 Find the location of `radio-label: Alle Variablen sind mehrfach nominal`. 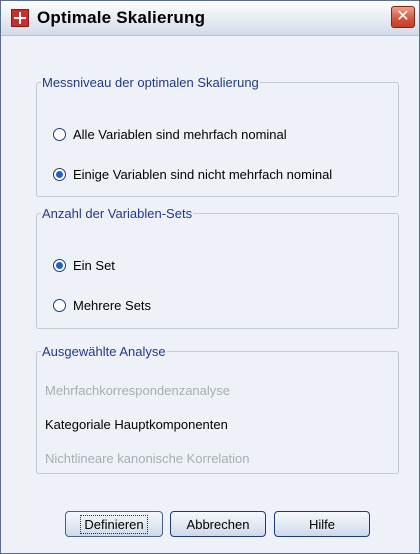

radio-label: Alle Variablen sind mehrfach nominal is located at coordinates (180, 134).